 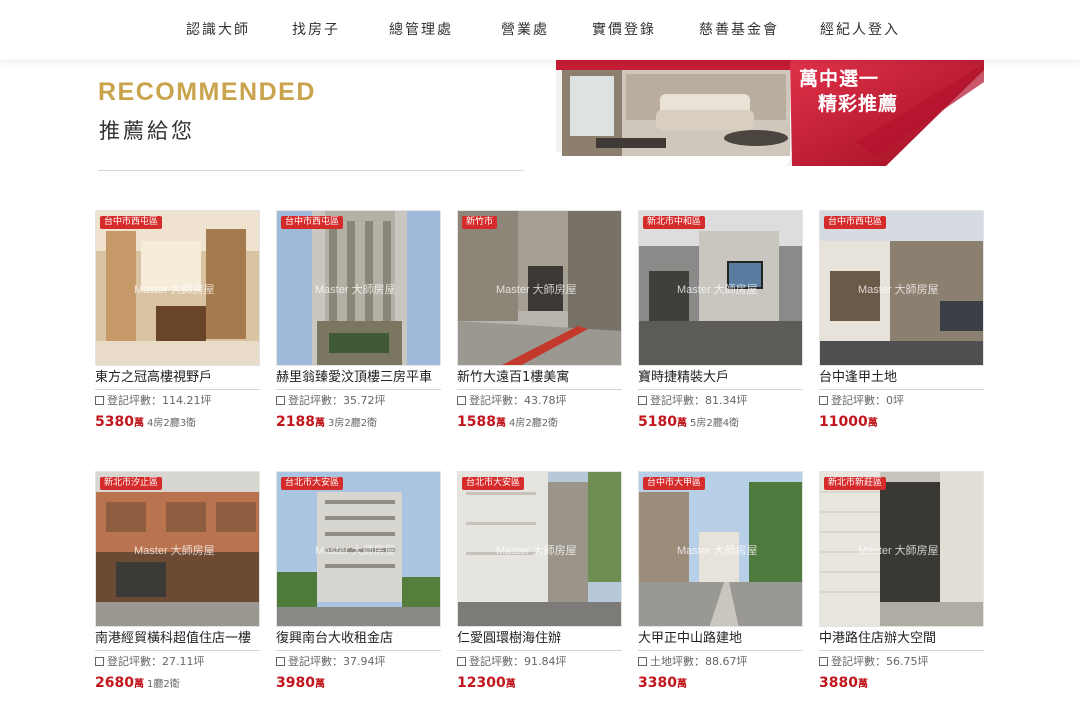 I want to click on room-layout: 4房2廳3衛, so click(x=171, y=423).